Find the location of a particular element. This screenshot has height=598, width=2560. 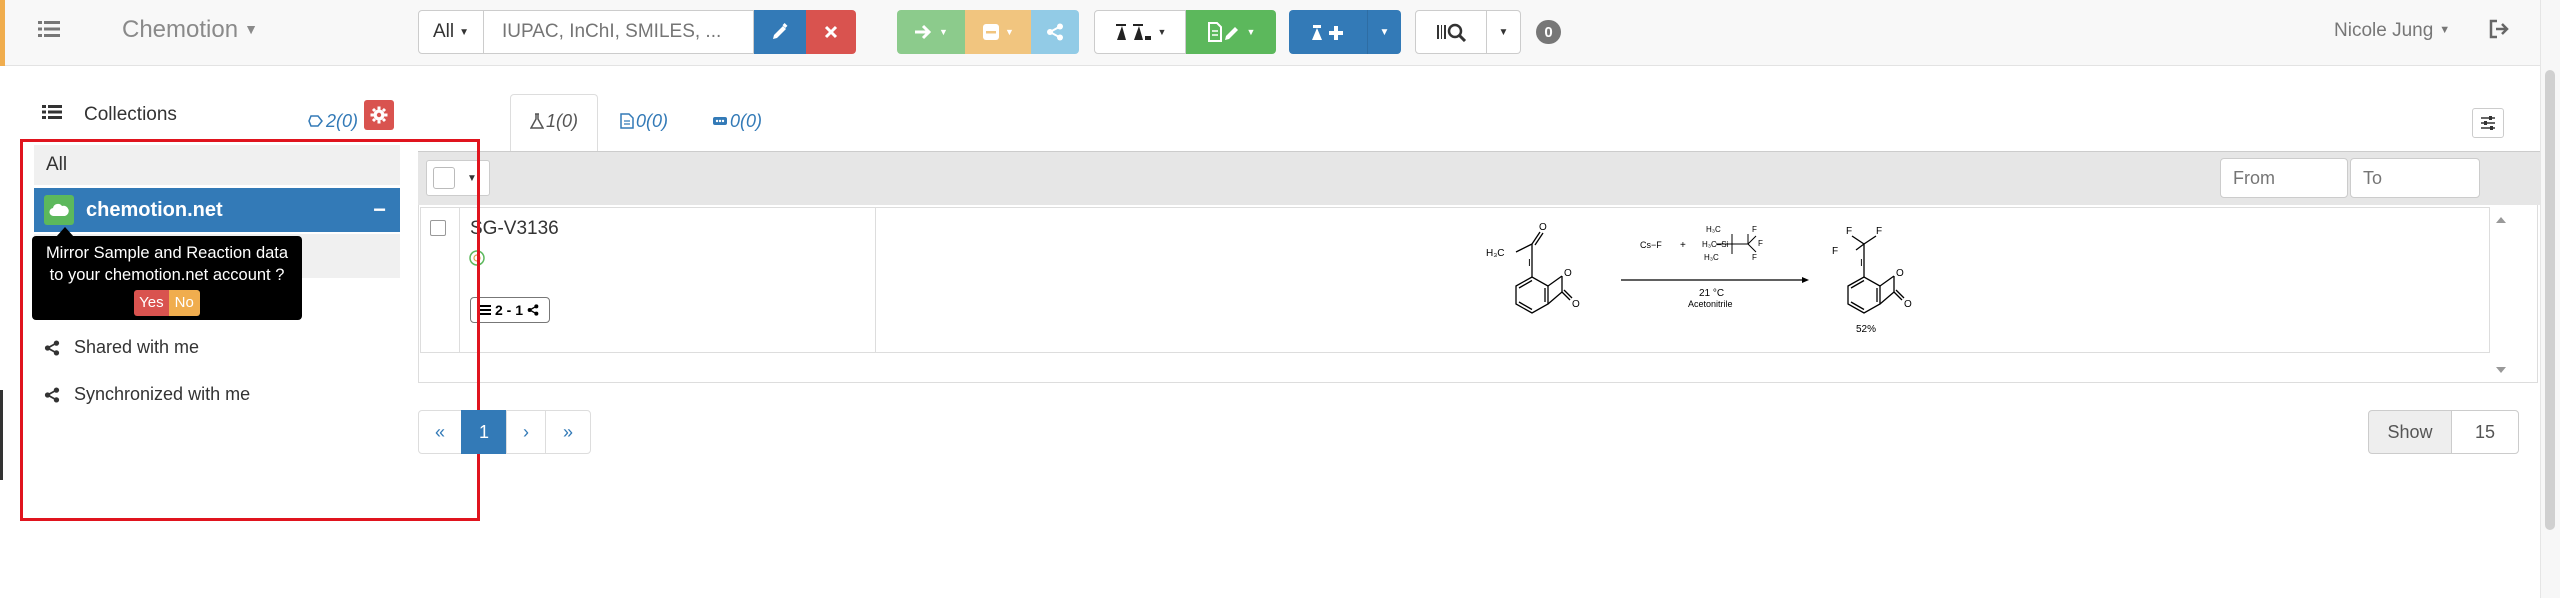

gear-icon is located at coordinates (379, 115).